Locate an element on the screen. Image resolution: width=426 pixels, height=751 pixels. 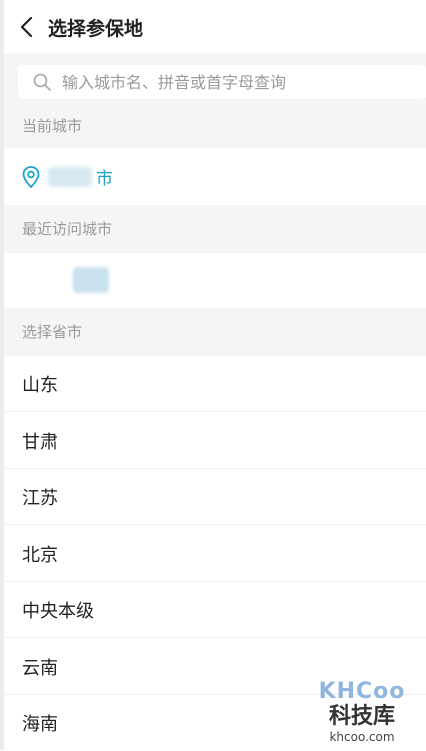
page-title: 选择参保地 is located at coordinates (96, 28).